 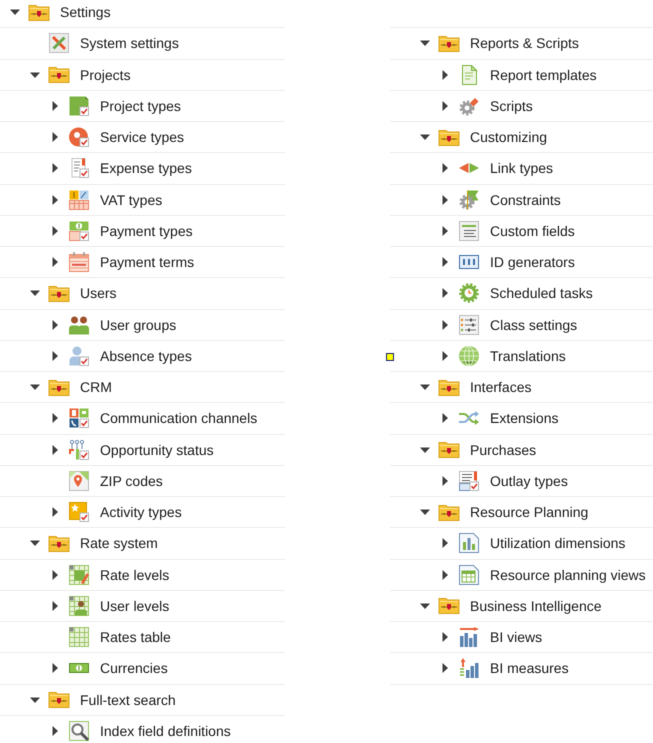 What do you see at coordinates (558, 543) in the screenshot?
I see `tree-item-label: Utilization dimensions` at bounding box center [558, 543].